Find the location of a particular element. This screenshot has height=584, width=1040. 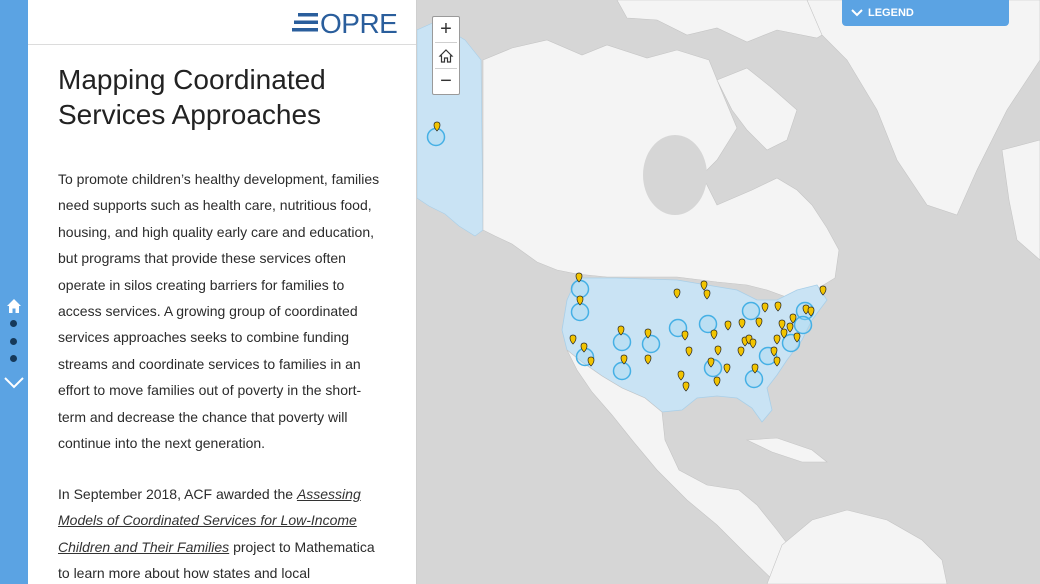

logo-text: OPRE is located at coordinates (359, 23).